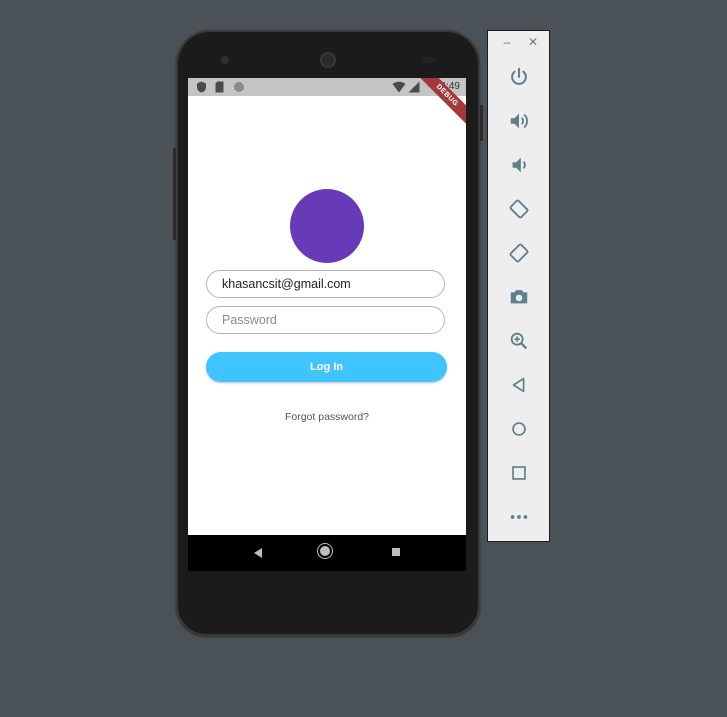 The image size is (727, 717). What do you see at coordinates (519, 473) in the screenshot?
I see `overview-icon` at bounding box center [519, 473].